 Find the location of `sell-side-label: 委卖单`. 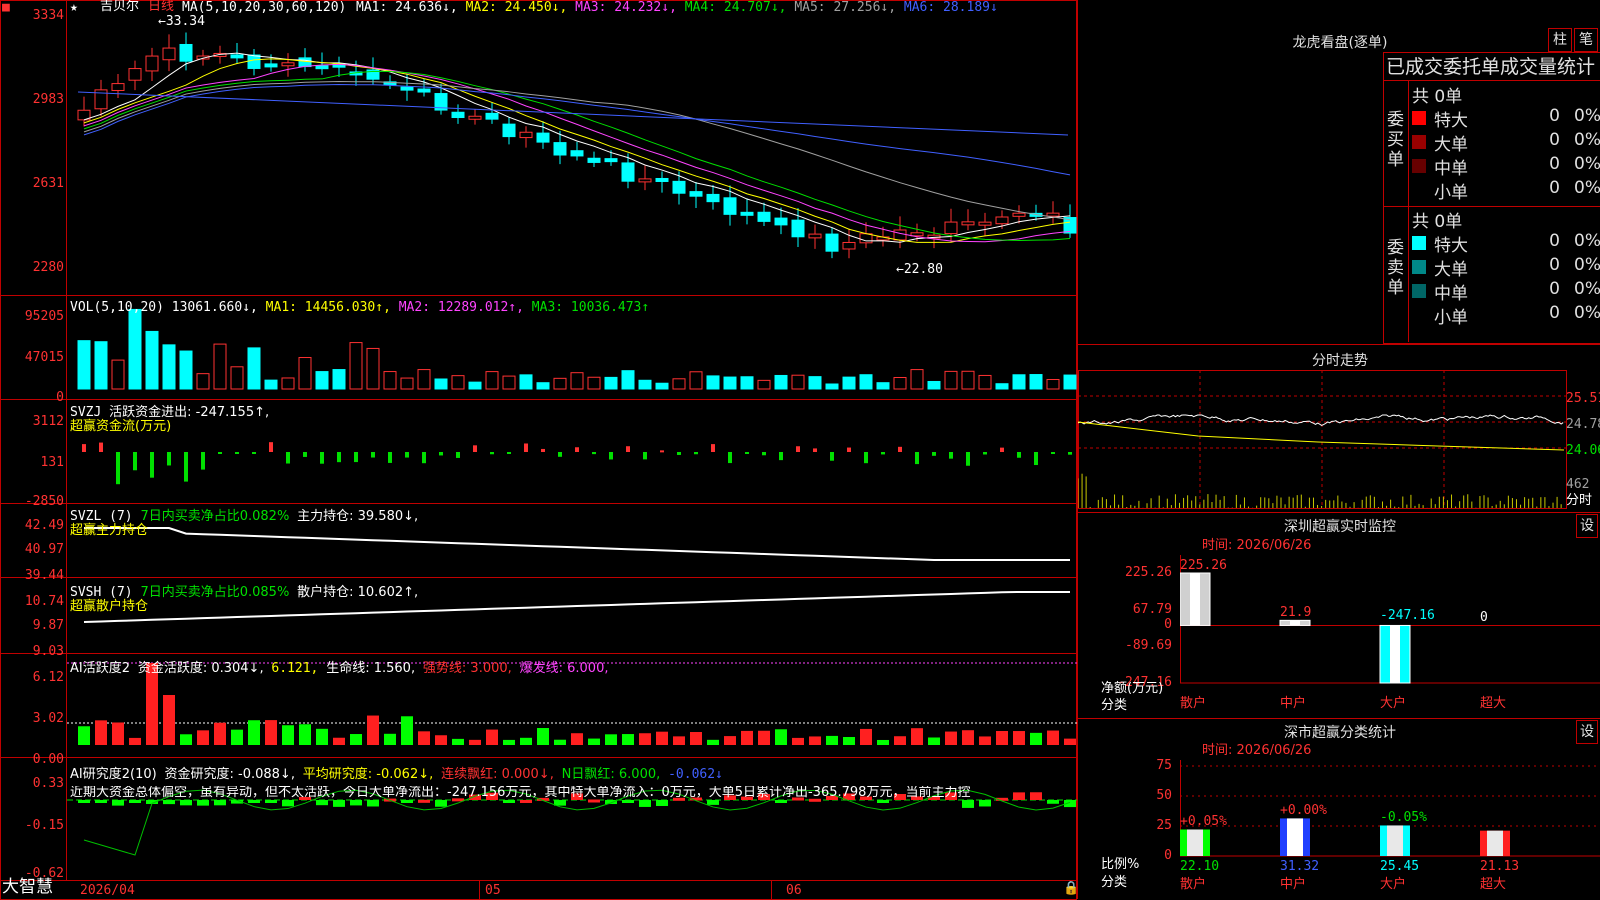

sell-side-label: 委卖单 is located at coordinates (1395, 268).